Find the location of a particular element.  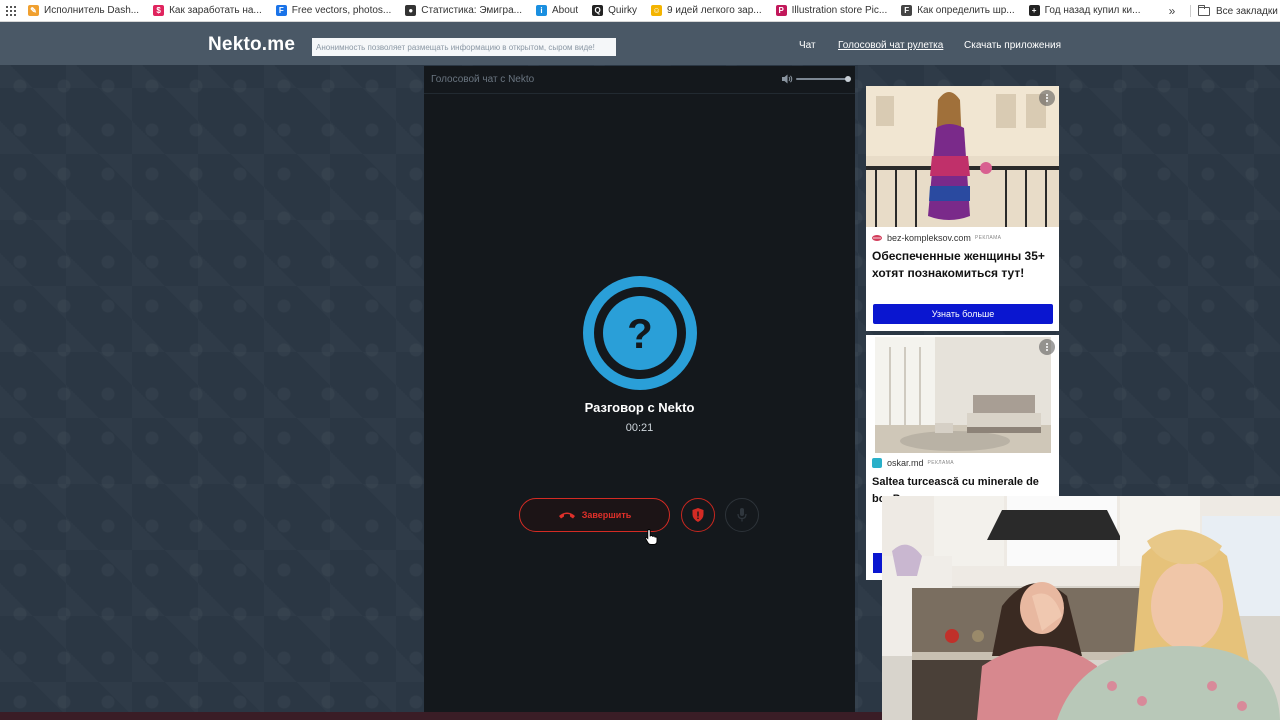

ad-source-label: oskar.md is located at coordinates (905, 463).